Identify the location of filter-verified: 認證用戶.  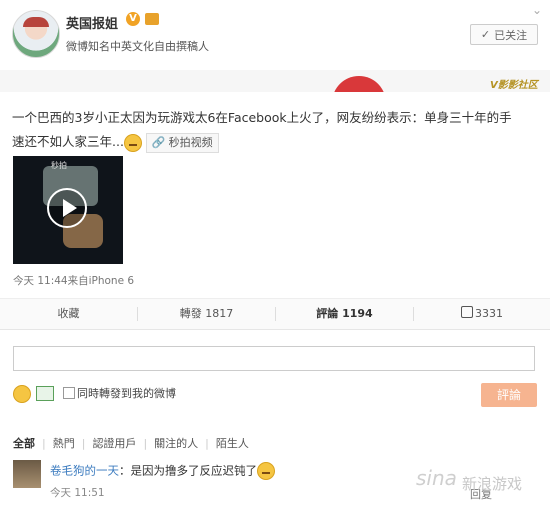
(114, 443).